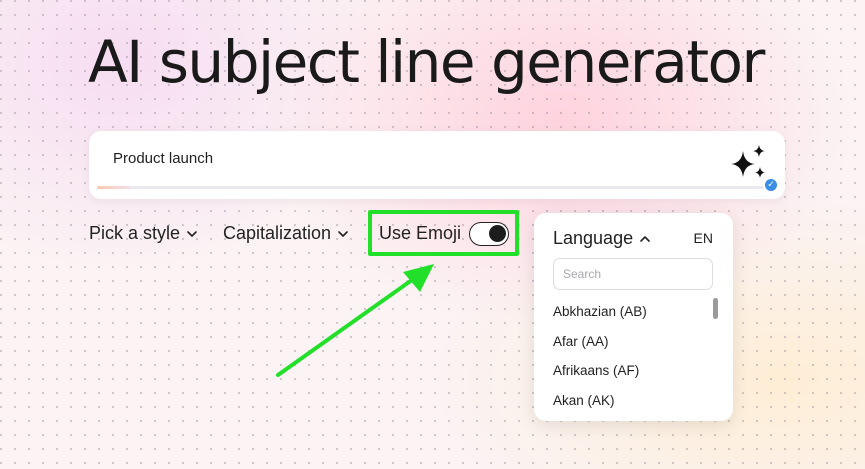 The width and height of the screenshot is (865, 469). I want to click on subject-input-card: ✓, so click(437, 165).